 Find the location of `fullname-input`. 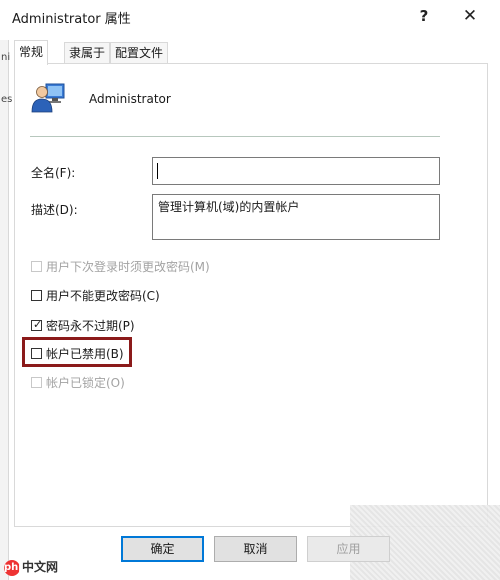

fullname-input is located at coordinates (296, 171).